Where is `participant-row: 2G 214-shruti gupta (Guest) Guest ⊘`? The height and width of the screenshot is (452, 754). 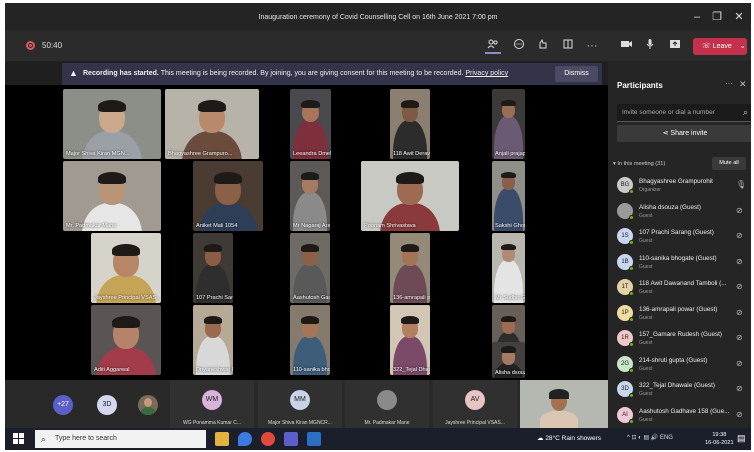
participant-row: 2G 214-shruti gupta (Guest) Guest ⊘ is located at coordinates (679, 366).